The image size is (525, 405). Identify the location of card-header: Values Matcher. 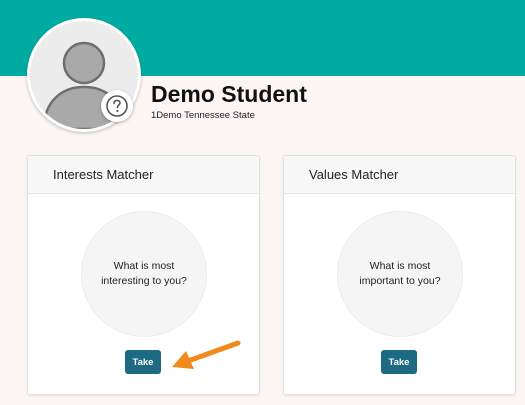
(399, 175).